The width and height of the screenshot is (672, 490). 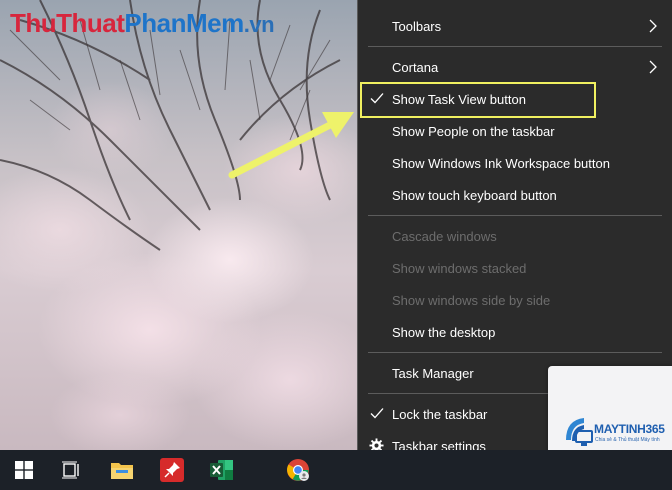 I want to click on menu-item-label: Show windows side by side, so click(x=471, y=300).